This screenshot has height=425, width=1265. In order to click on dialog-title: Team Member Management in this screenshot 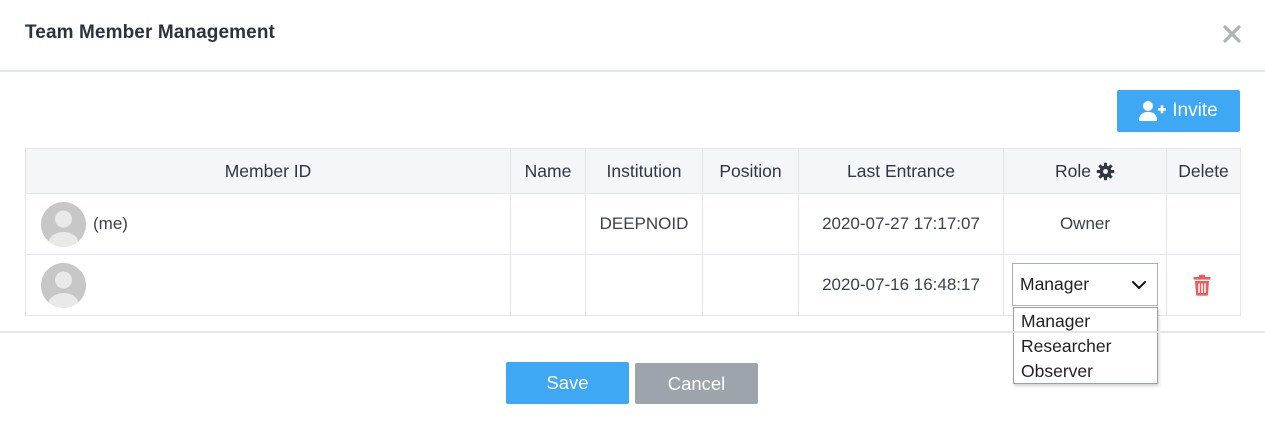, I will do `click(150, 32)`.